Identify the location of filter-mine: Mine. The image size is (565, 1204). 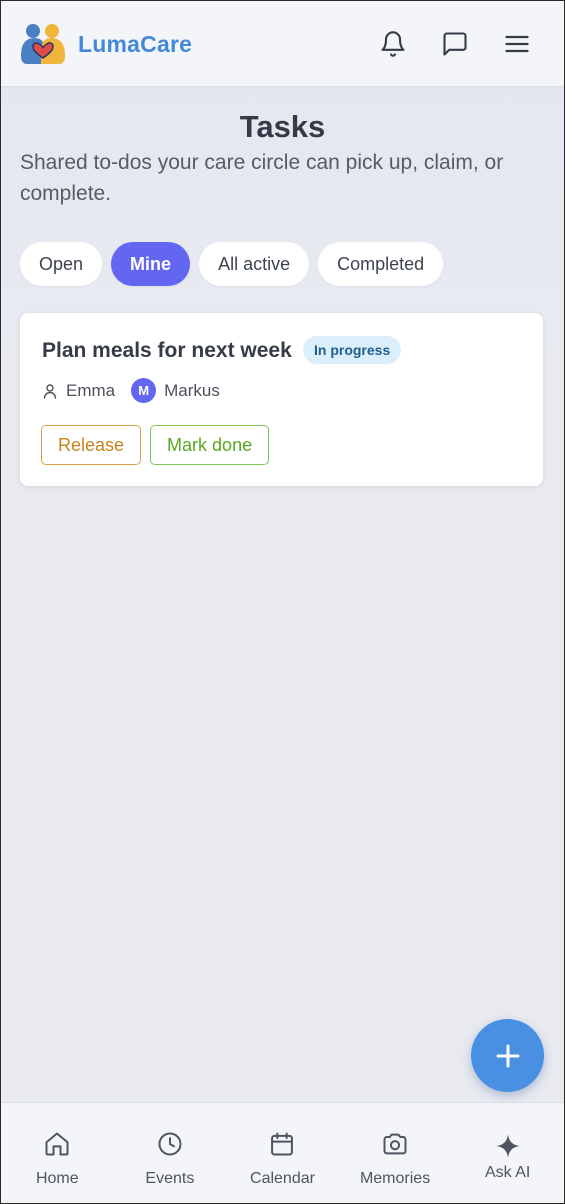
(151, 264).